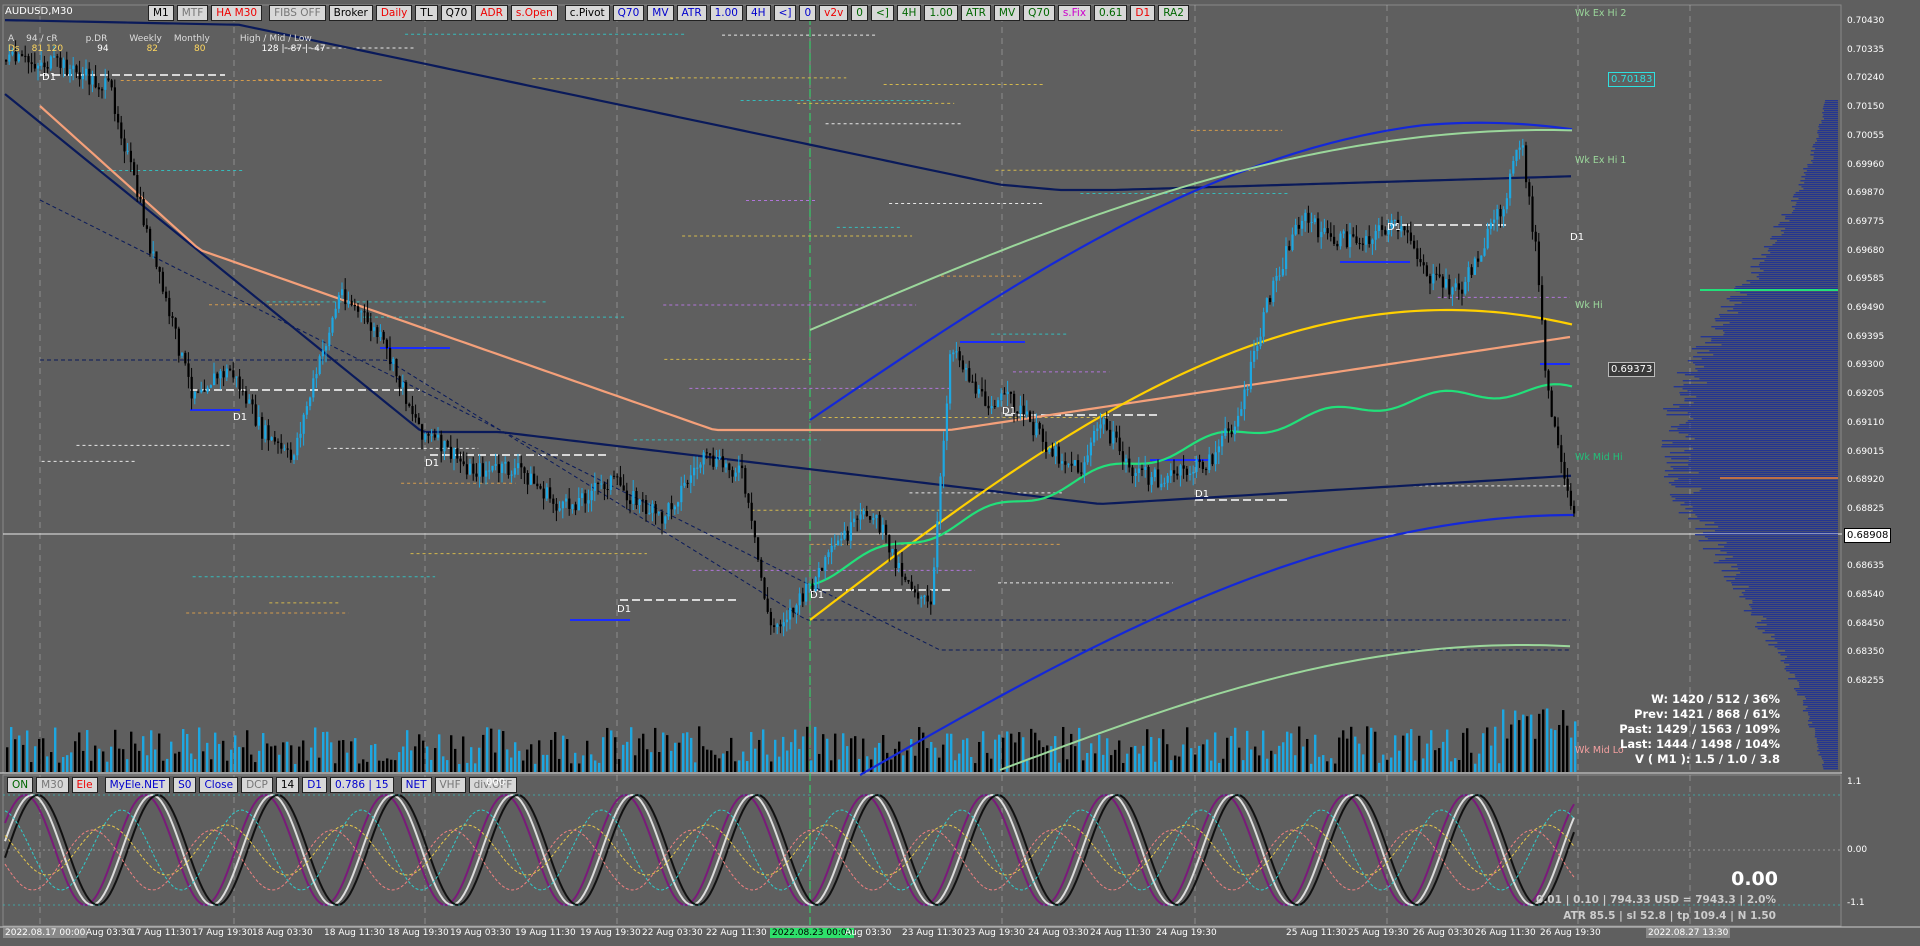 The image size is (1920, 946). I want to click on indicator-button-1: M30, so click(52, 785).